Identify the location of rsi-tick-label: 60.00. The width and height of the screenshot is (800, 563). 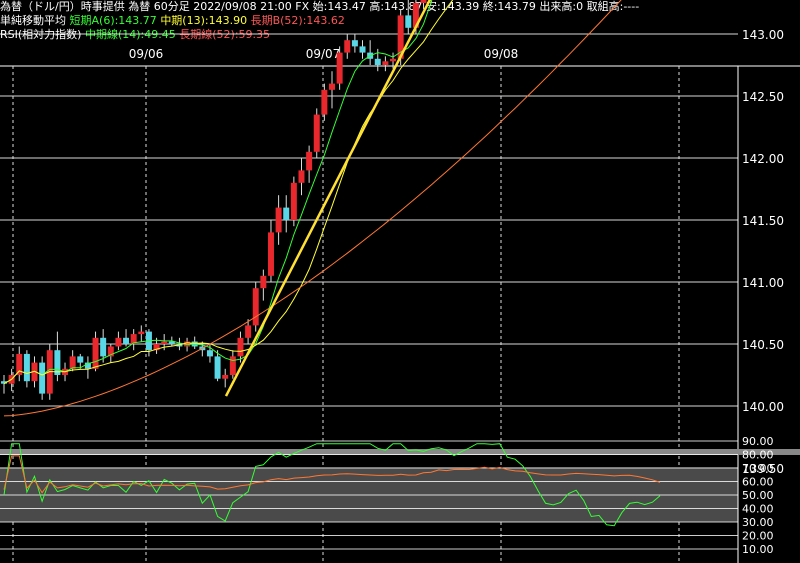
(758, 482).